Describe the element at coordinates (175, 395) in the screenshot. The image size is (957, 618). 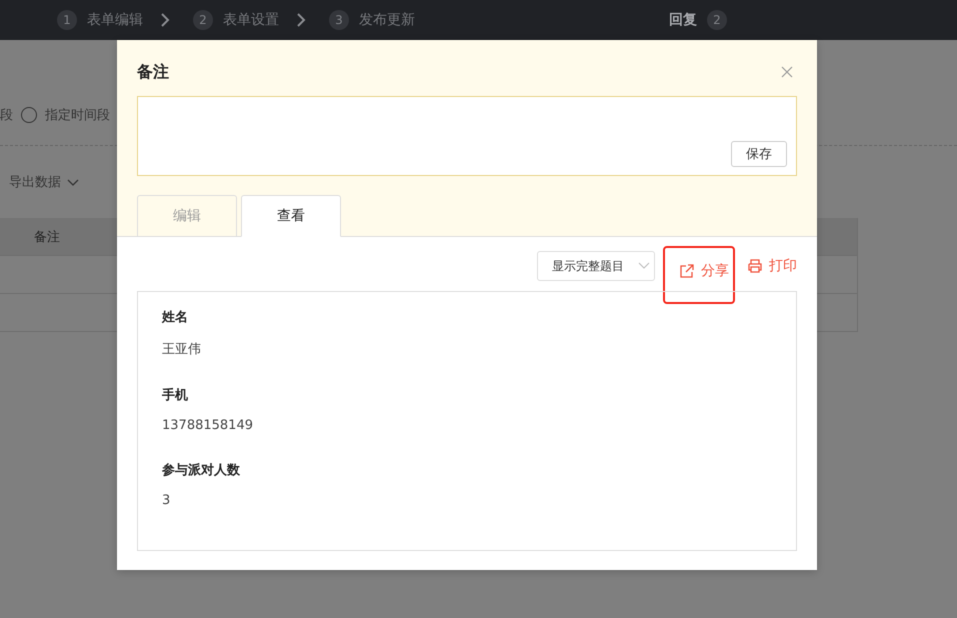
I see `field-label: 手机` at that location.